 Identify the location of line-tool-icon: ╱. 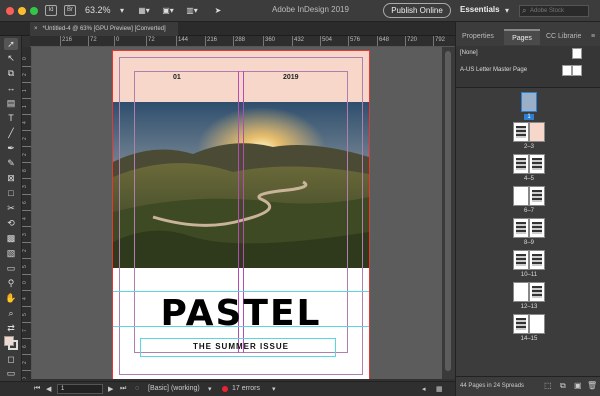
(11, 133).